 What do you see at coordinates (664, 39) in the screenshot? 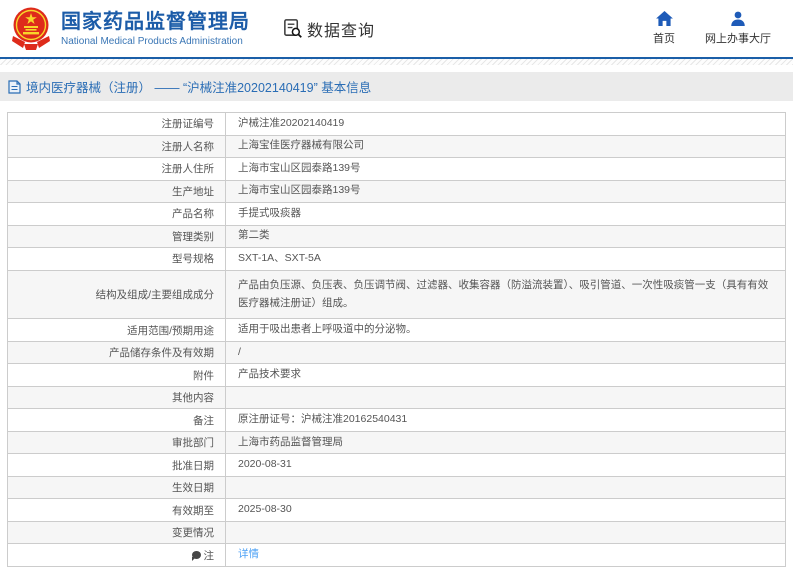
I see `nav-home-label: 首页` at bounding box center [664, 39].